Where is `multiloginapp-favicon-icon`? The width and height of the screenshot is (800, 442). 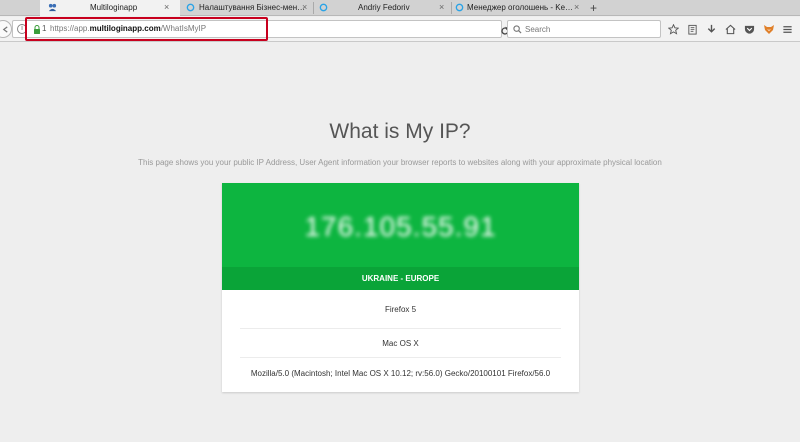
multiloginapp-favicon-icon is located at coordinates (52, 7).